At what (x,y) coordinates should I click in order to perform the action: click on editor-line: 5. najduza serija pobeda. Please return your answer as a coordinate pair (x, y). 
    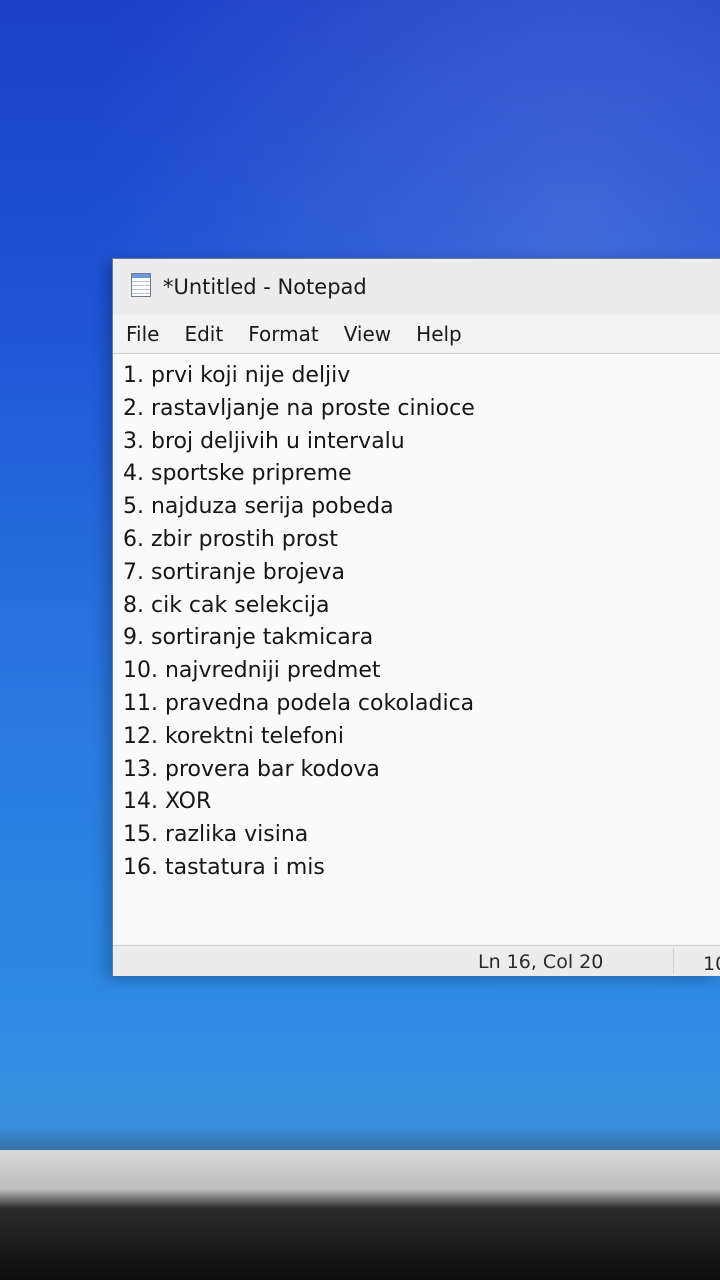
    Looking at the image, I should click on (258, 507).